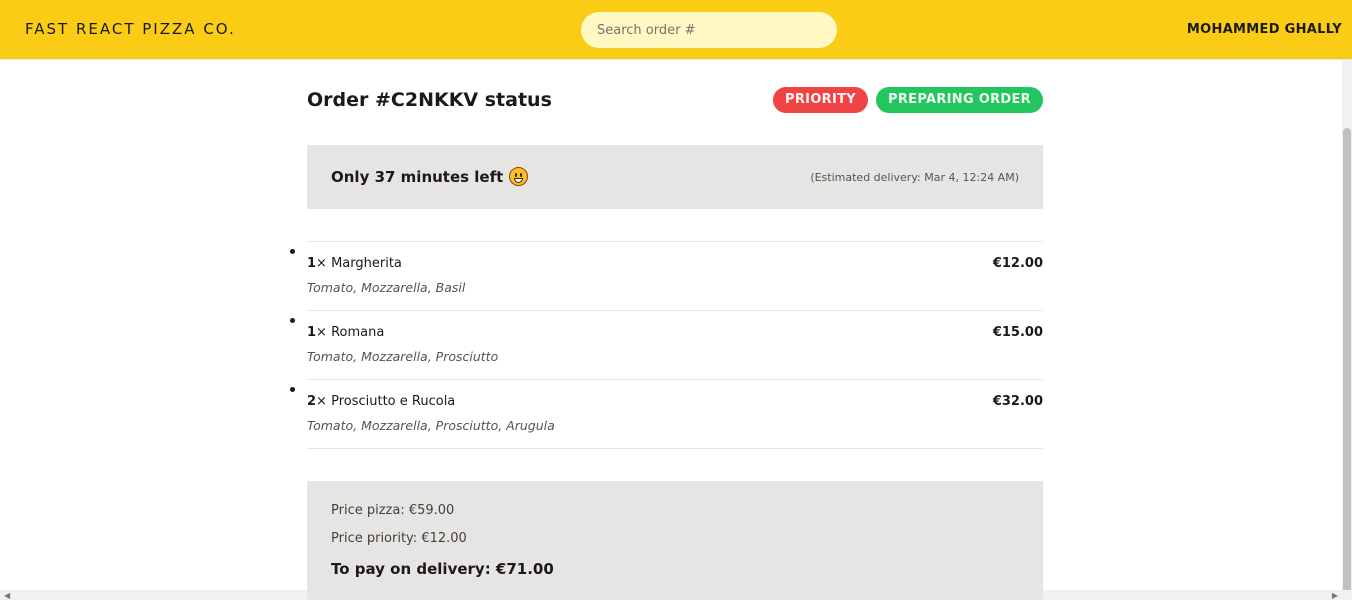 Image resolution: width=1352 pixels, height=600 pixels. I want to click on price-priority: Price priority: €12.00, so click(399, 538).